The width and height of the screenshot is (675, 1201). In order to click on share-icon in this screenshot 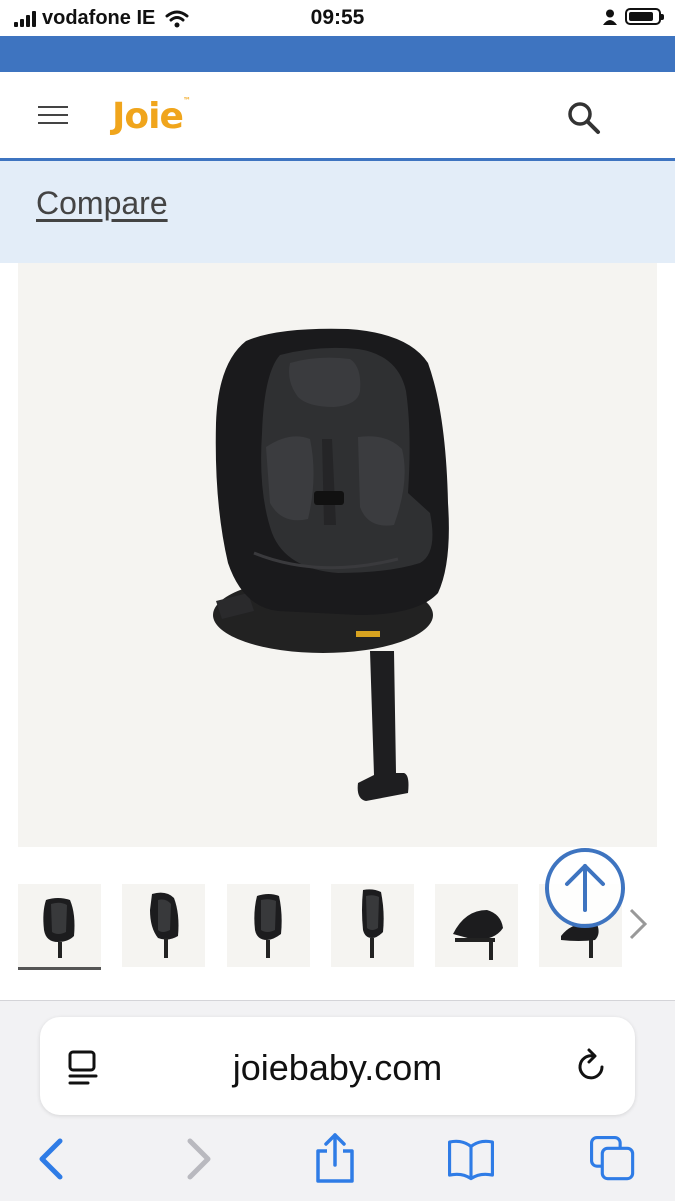, I will do `click(335, 1159)`.